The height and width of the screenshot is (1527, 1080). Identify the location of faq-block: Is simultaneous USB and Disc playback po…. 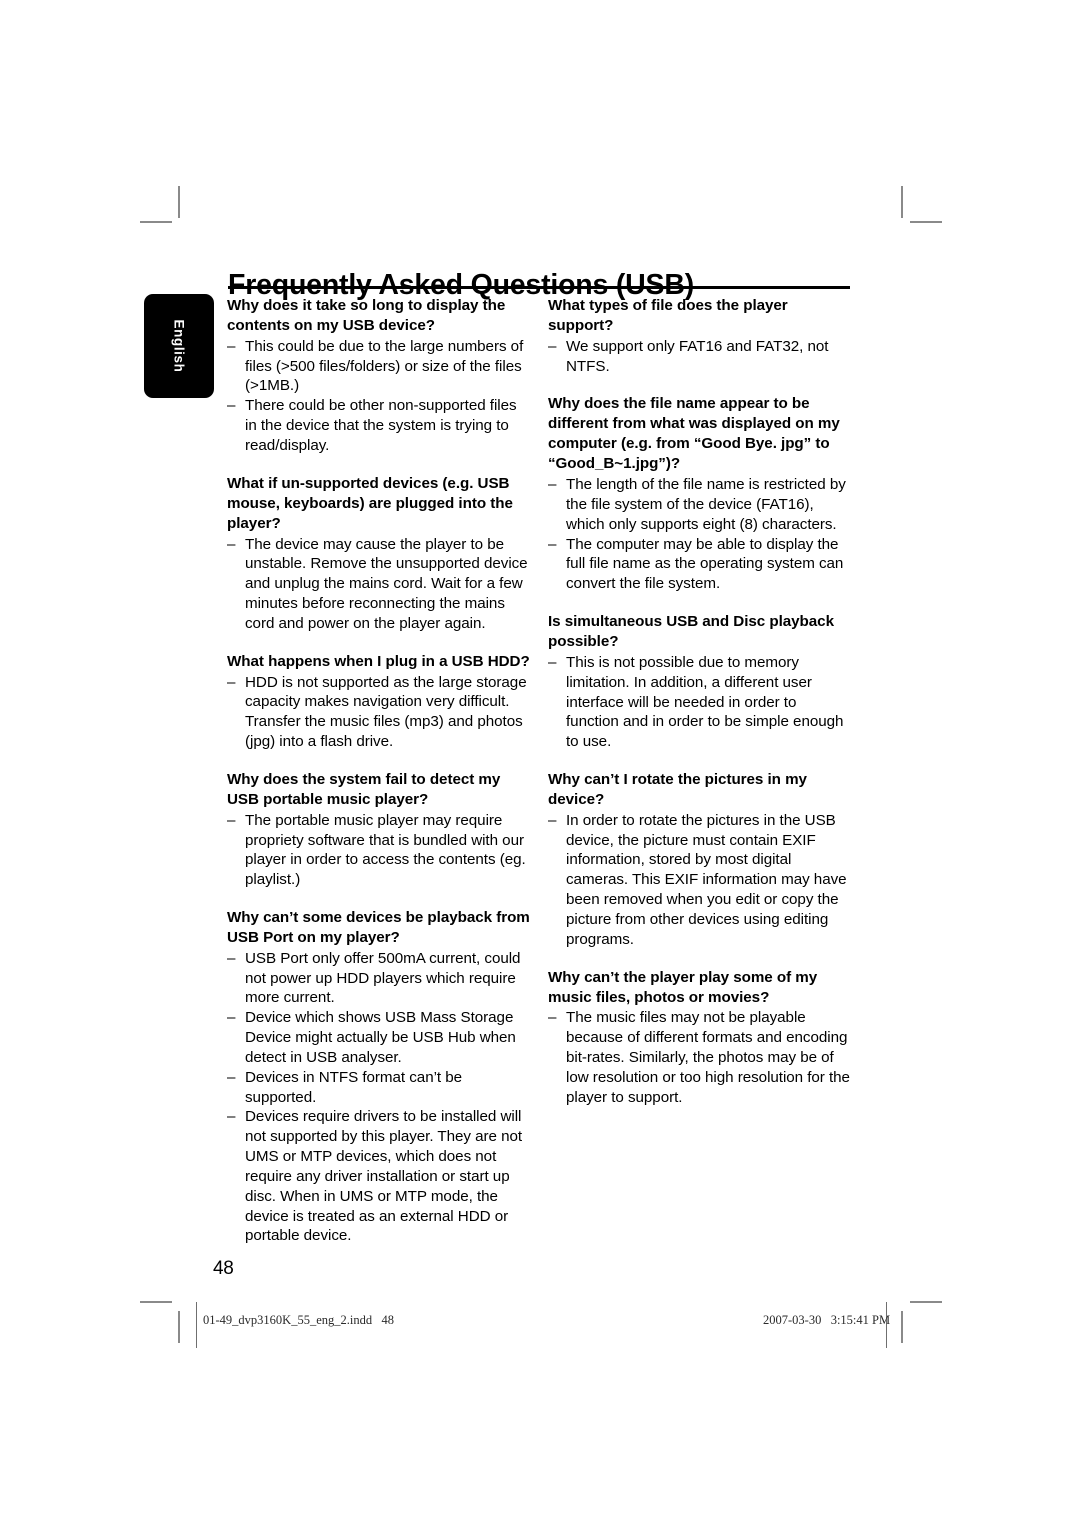
(699, 682).